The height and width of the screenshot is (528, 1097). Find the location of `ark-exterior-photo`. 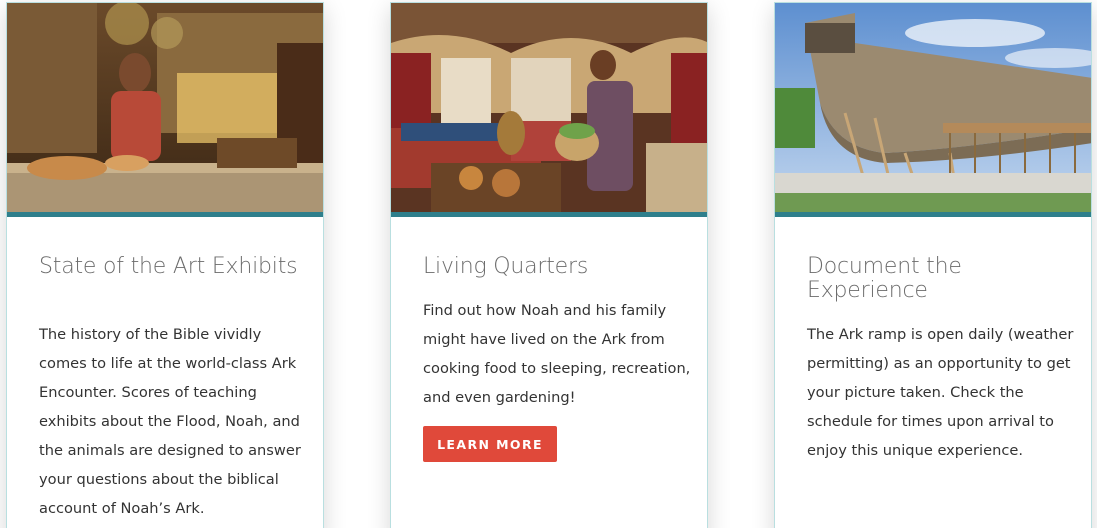

ark-exterior-photo is located at coordinates (933, 107).